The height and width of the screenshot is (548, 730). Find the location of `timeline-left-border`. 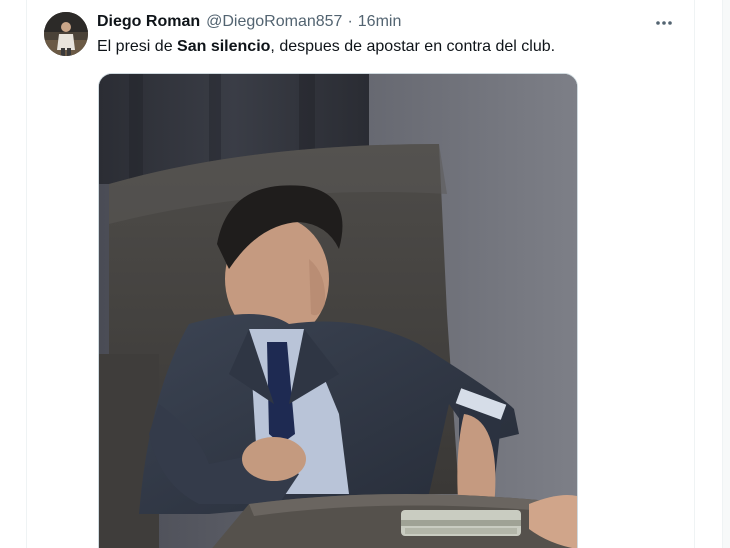

timeline-left-border is located at coordinates (26, 274).